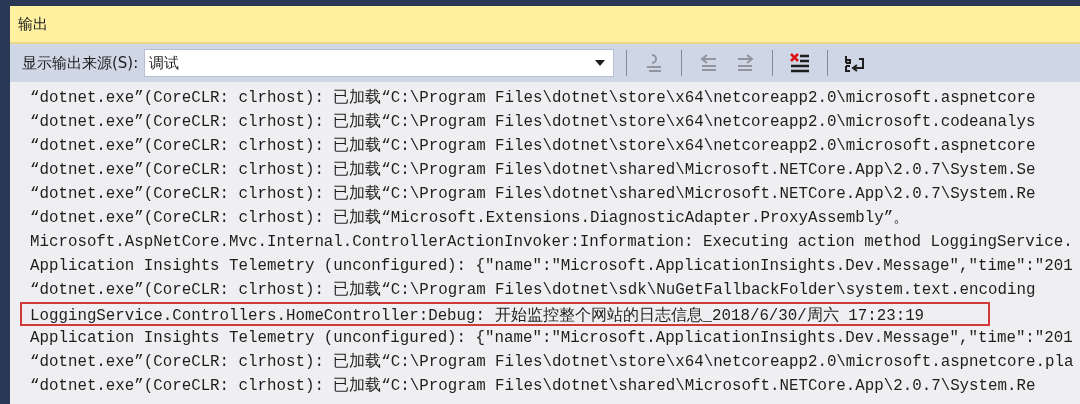 Image resolution: width=1080 pixels, height=404 pixels. I want to click on output-line: “dotnet.exe”(CoreCLR: clrhost): 已加载“C:\Program Files\dotnet\shared\Microsoft.NETCore.App\2.0.7\System.Se, so click(533, 170).